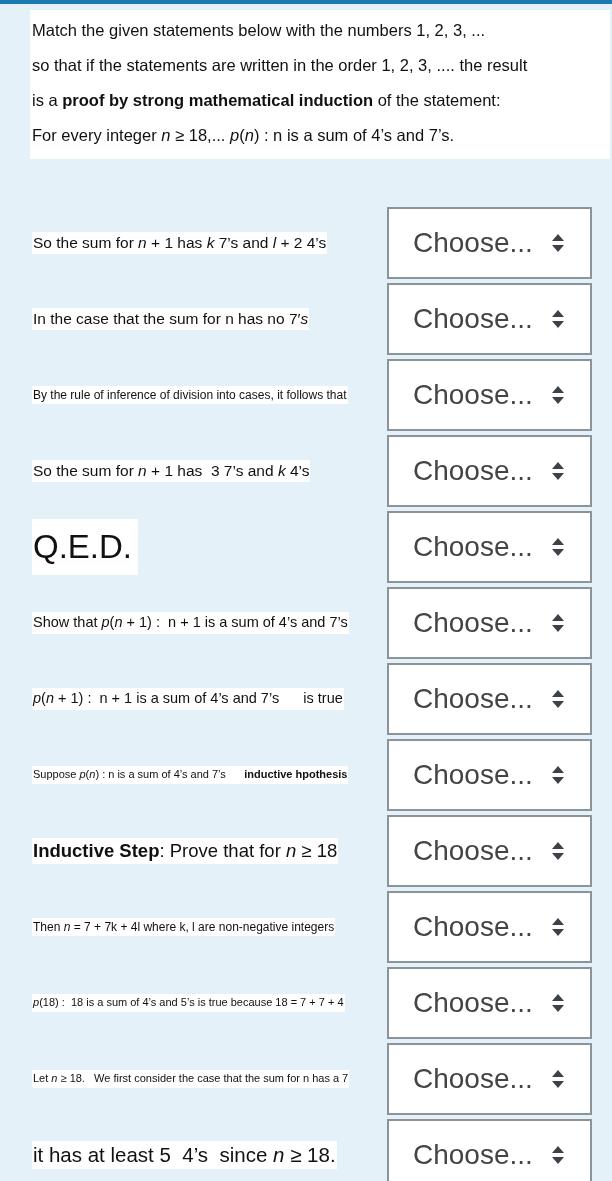  What do you see at coordinates (190, 623) in the screenshot?
I see `statement-text: Show that p(n + 1) : n + 1 is a sum of 4’s and 7’s` at bounding box center [190, 623].